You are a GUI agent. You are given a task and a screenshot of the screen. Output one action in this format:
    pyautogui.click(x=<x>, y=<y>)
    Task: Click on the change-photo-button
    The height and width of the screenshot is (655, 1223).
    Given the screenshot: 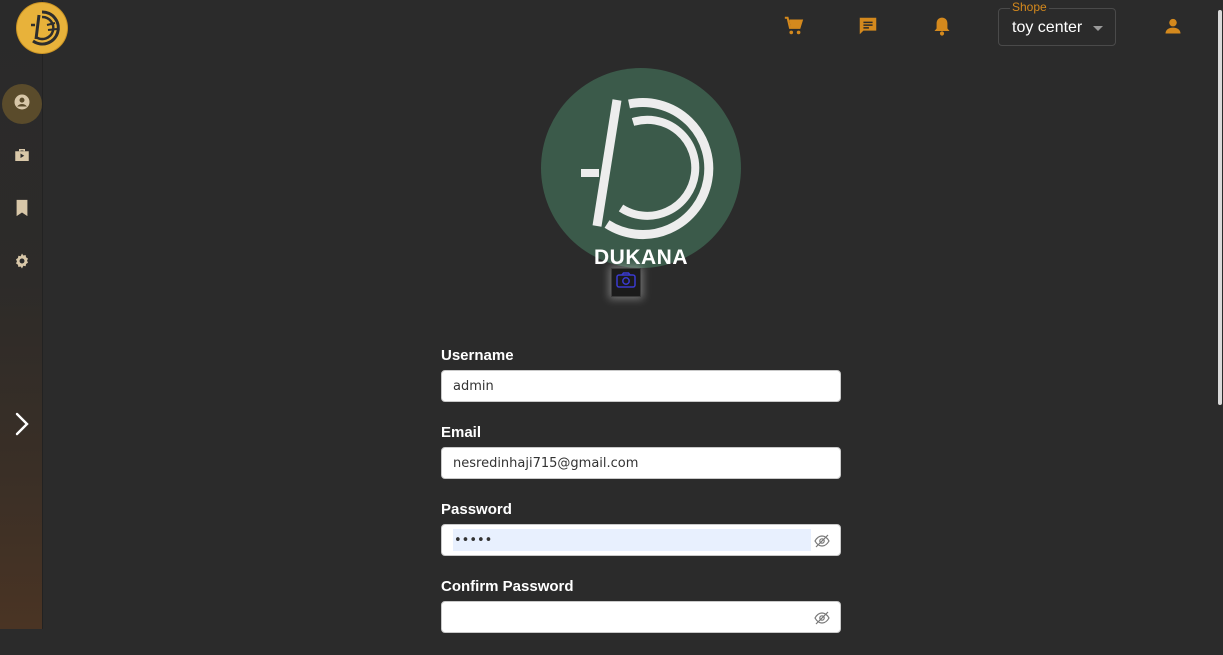 What is the action you would take?
    pyautogui.click(x=626, y=282)
    